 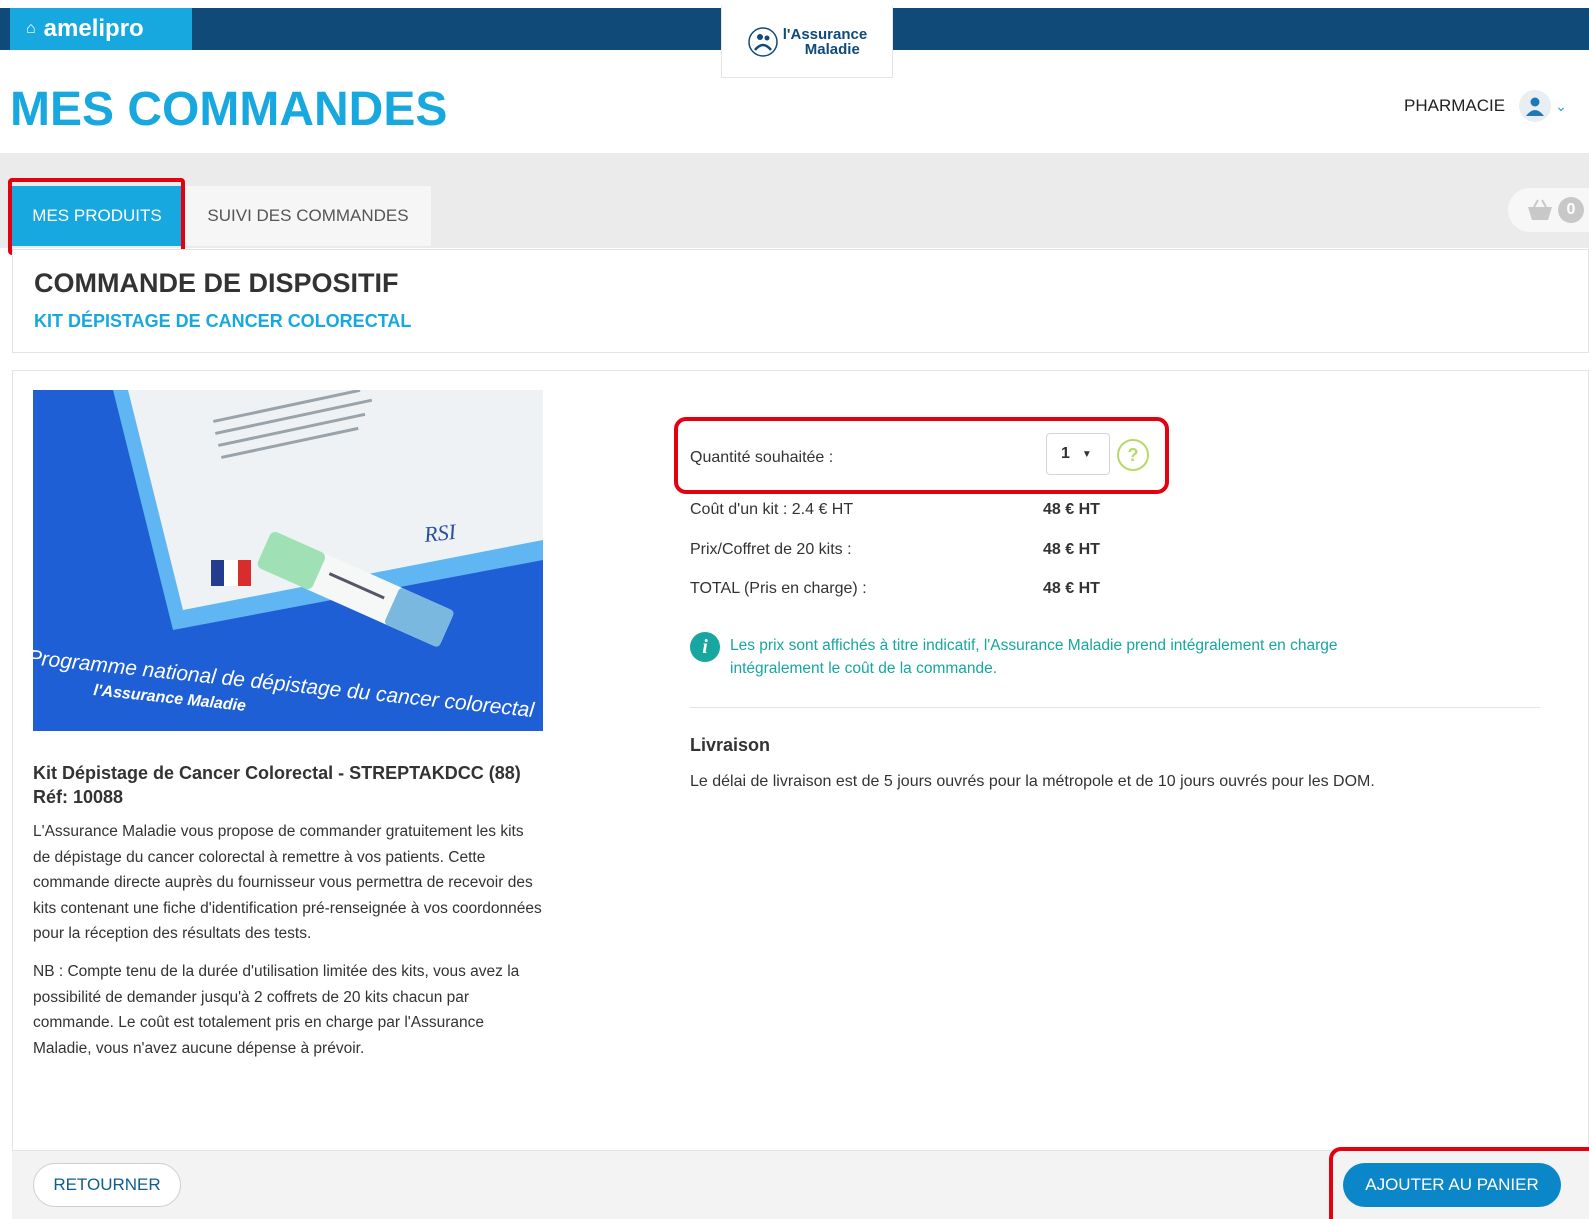 What do you see at coordinates (1115, 707) in the screenshot?
I see `divider` at bounding box center [1115, 707].